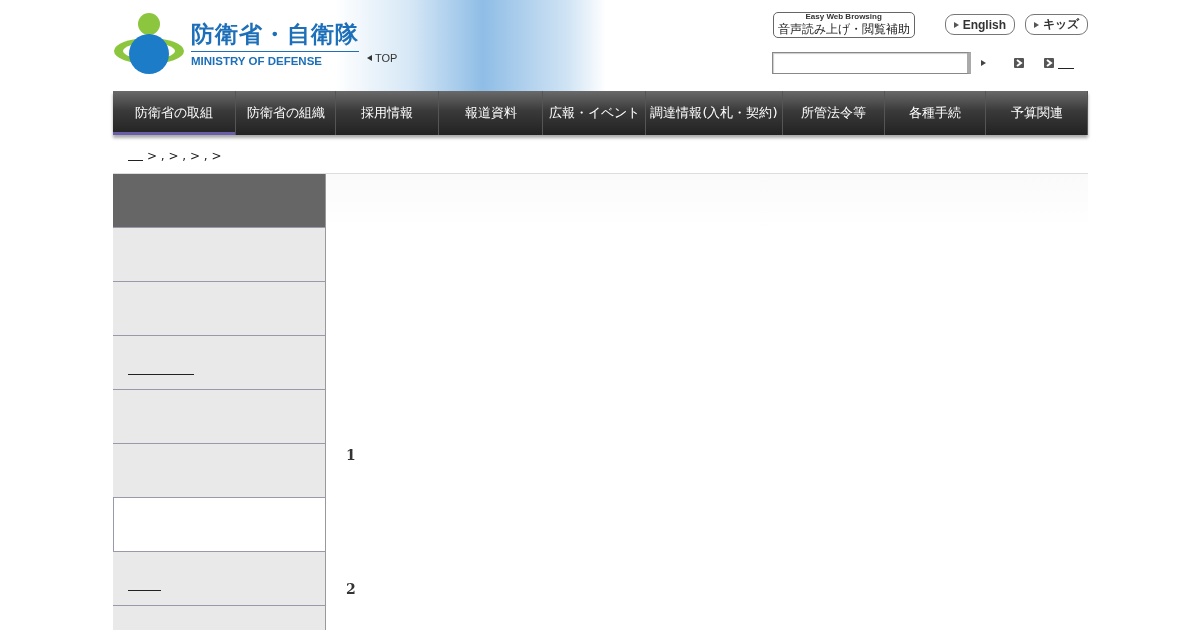 This screenshot has height=630, width=1200. Describe the element at coordinates (184, 155) in the screenshot. I see `breadcrumb: > , > , > , >` at that location.